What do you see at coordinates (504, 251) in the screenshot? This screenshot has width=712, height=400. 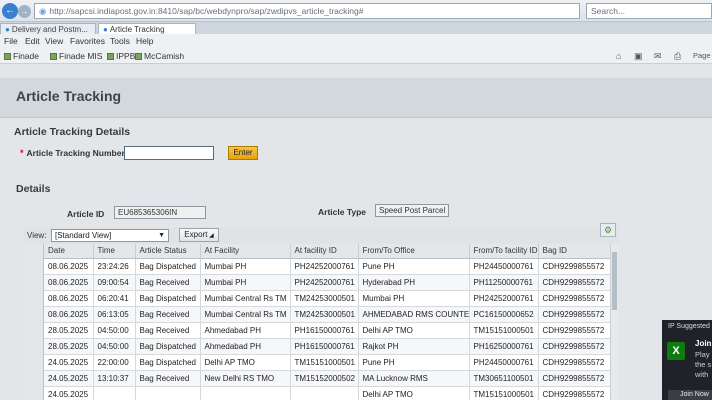 I see `col-from-to-facility-id: From/To facility ID` at bounding box center [504, 251].